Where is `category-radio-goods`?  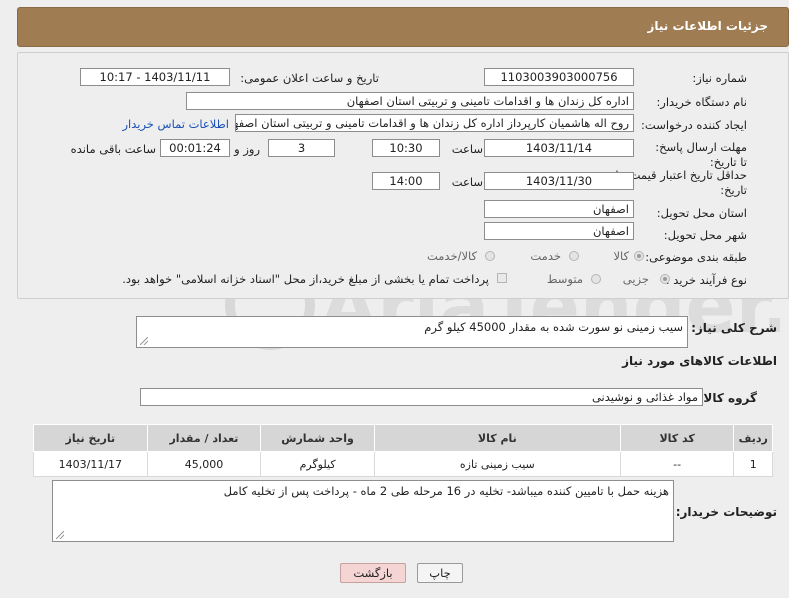 category-radio-goods is located at coordinates (639, 256).